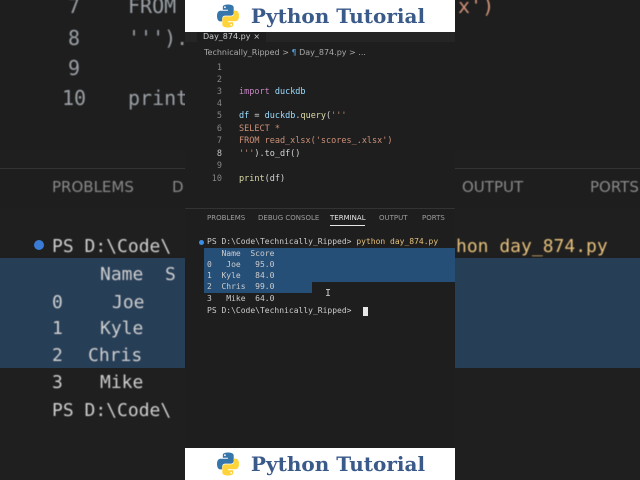 The width and height of the screenshot is (640, 480). I want to click on code-line-6: SELECT *, so click(259, 129).